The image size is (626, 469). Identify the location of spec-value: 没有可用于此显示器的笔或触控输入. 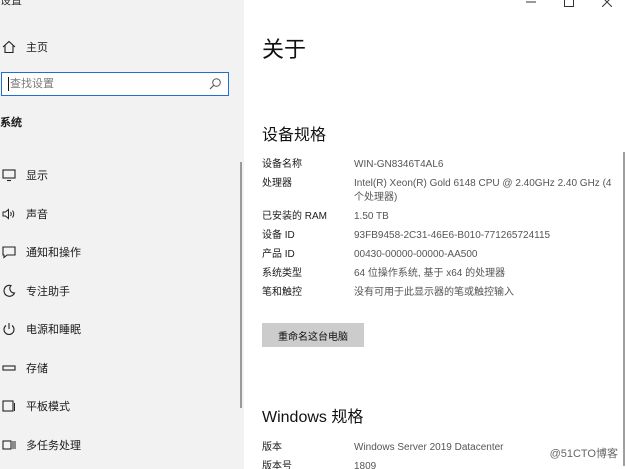
(434, 292).